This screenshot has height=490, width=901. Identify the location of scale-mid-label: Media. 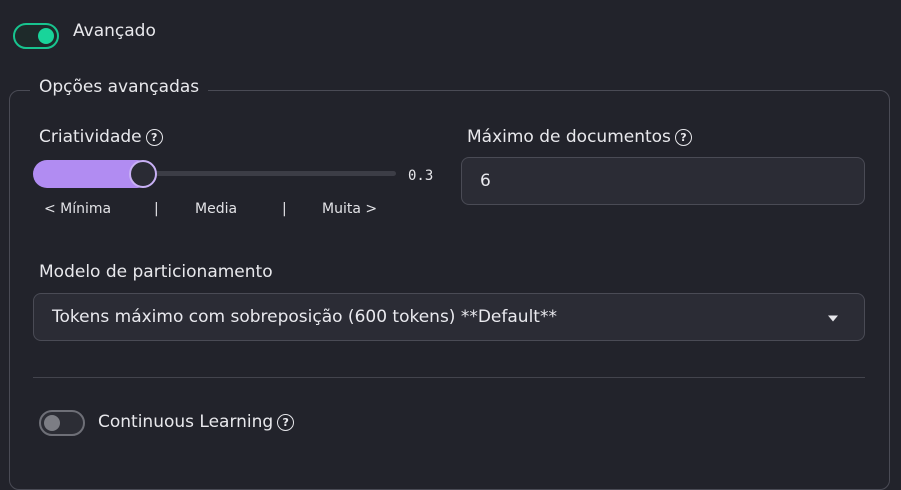
(216, 209).